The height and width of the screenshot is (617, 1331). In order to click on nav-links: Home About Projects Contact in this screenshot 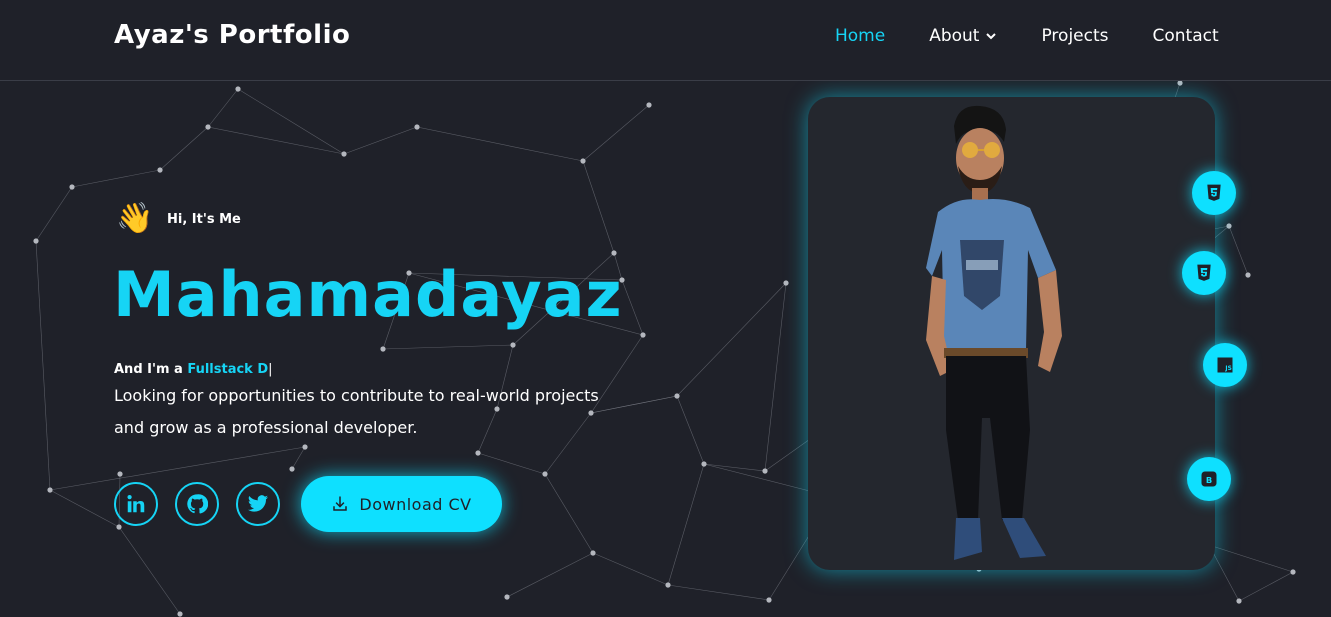, I will do `click(1049, 36)`.